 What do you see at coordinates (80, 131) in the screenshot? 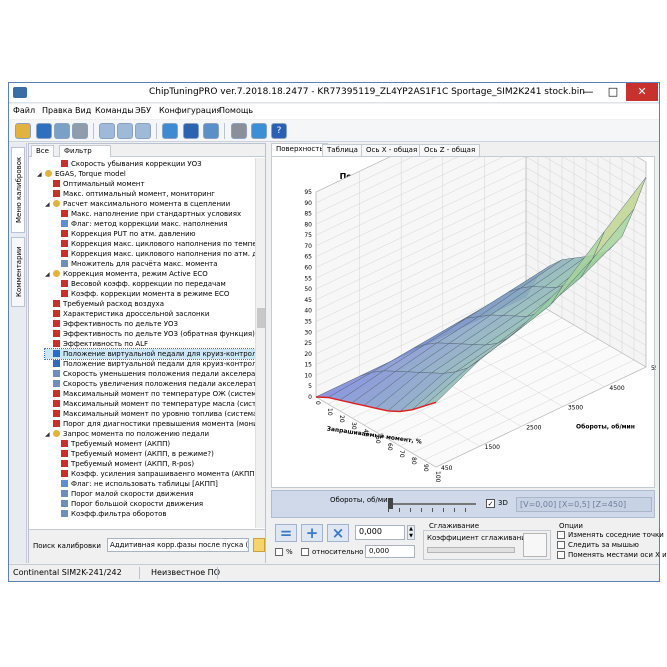
I see `print-icon` at bounding box center [80, 131].